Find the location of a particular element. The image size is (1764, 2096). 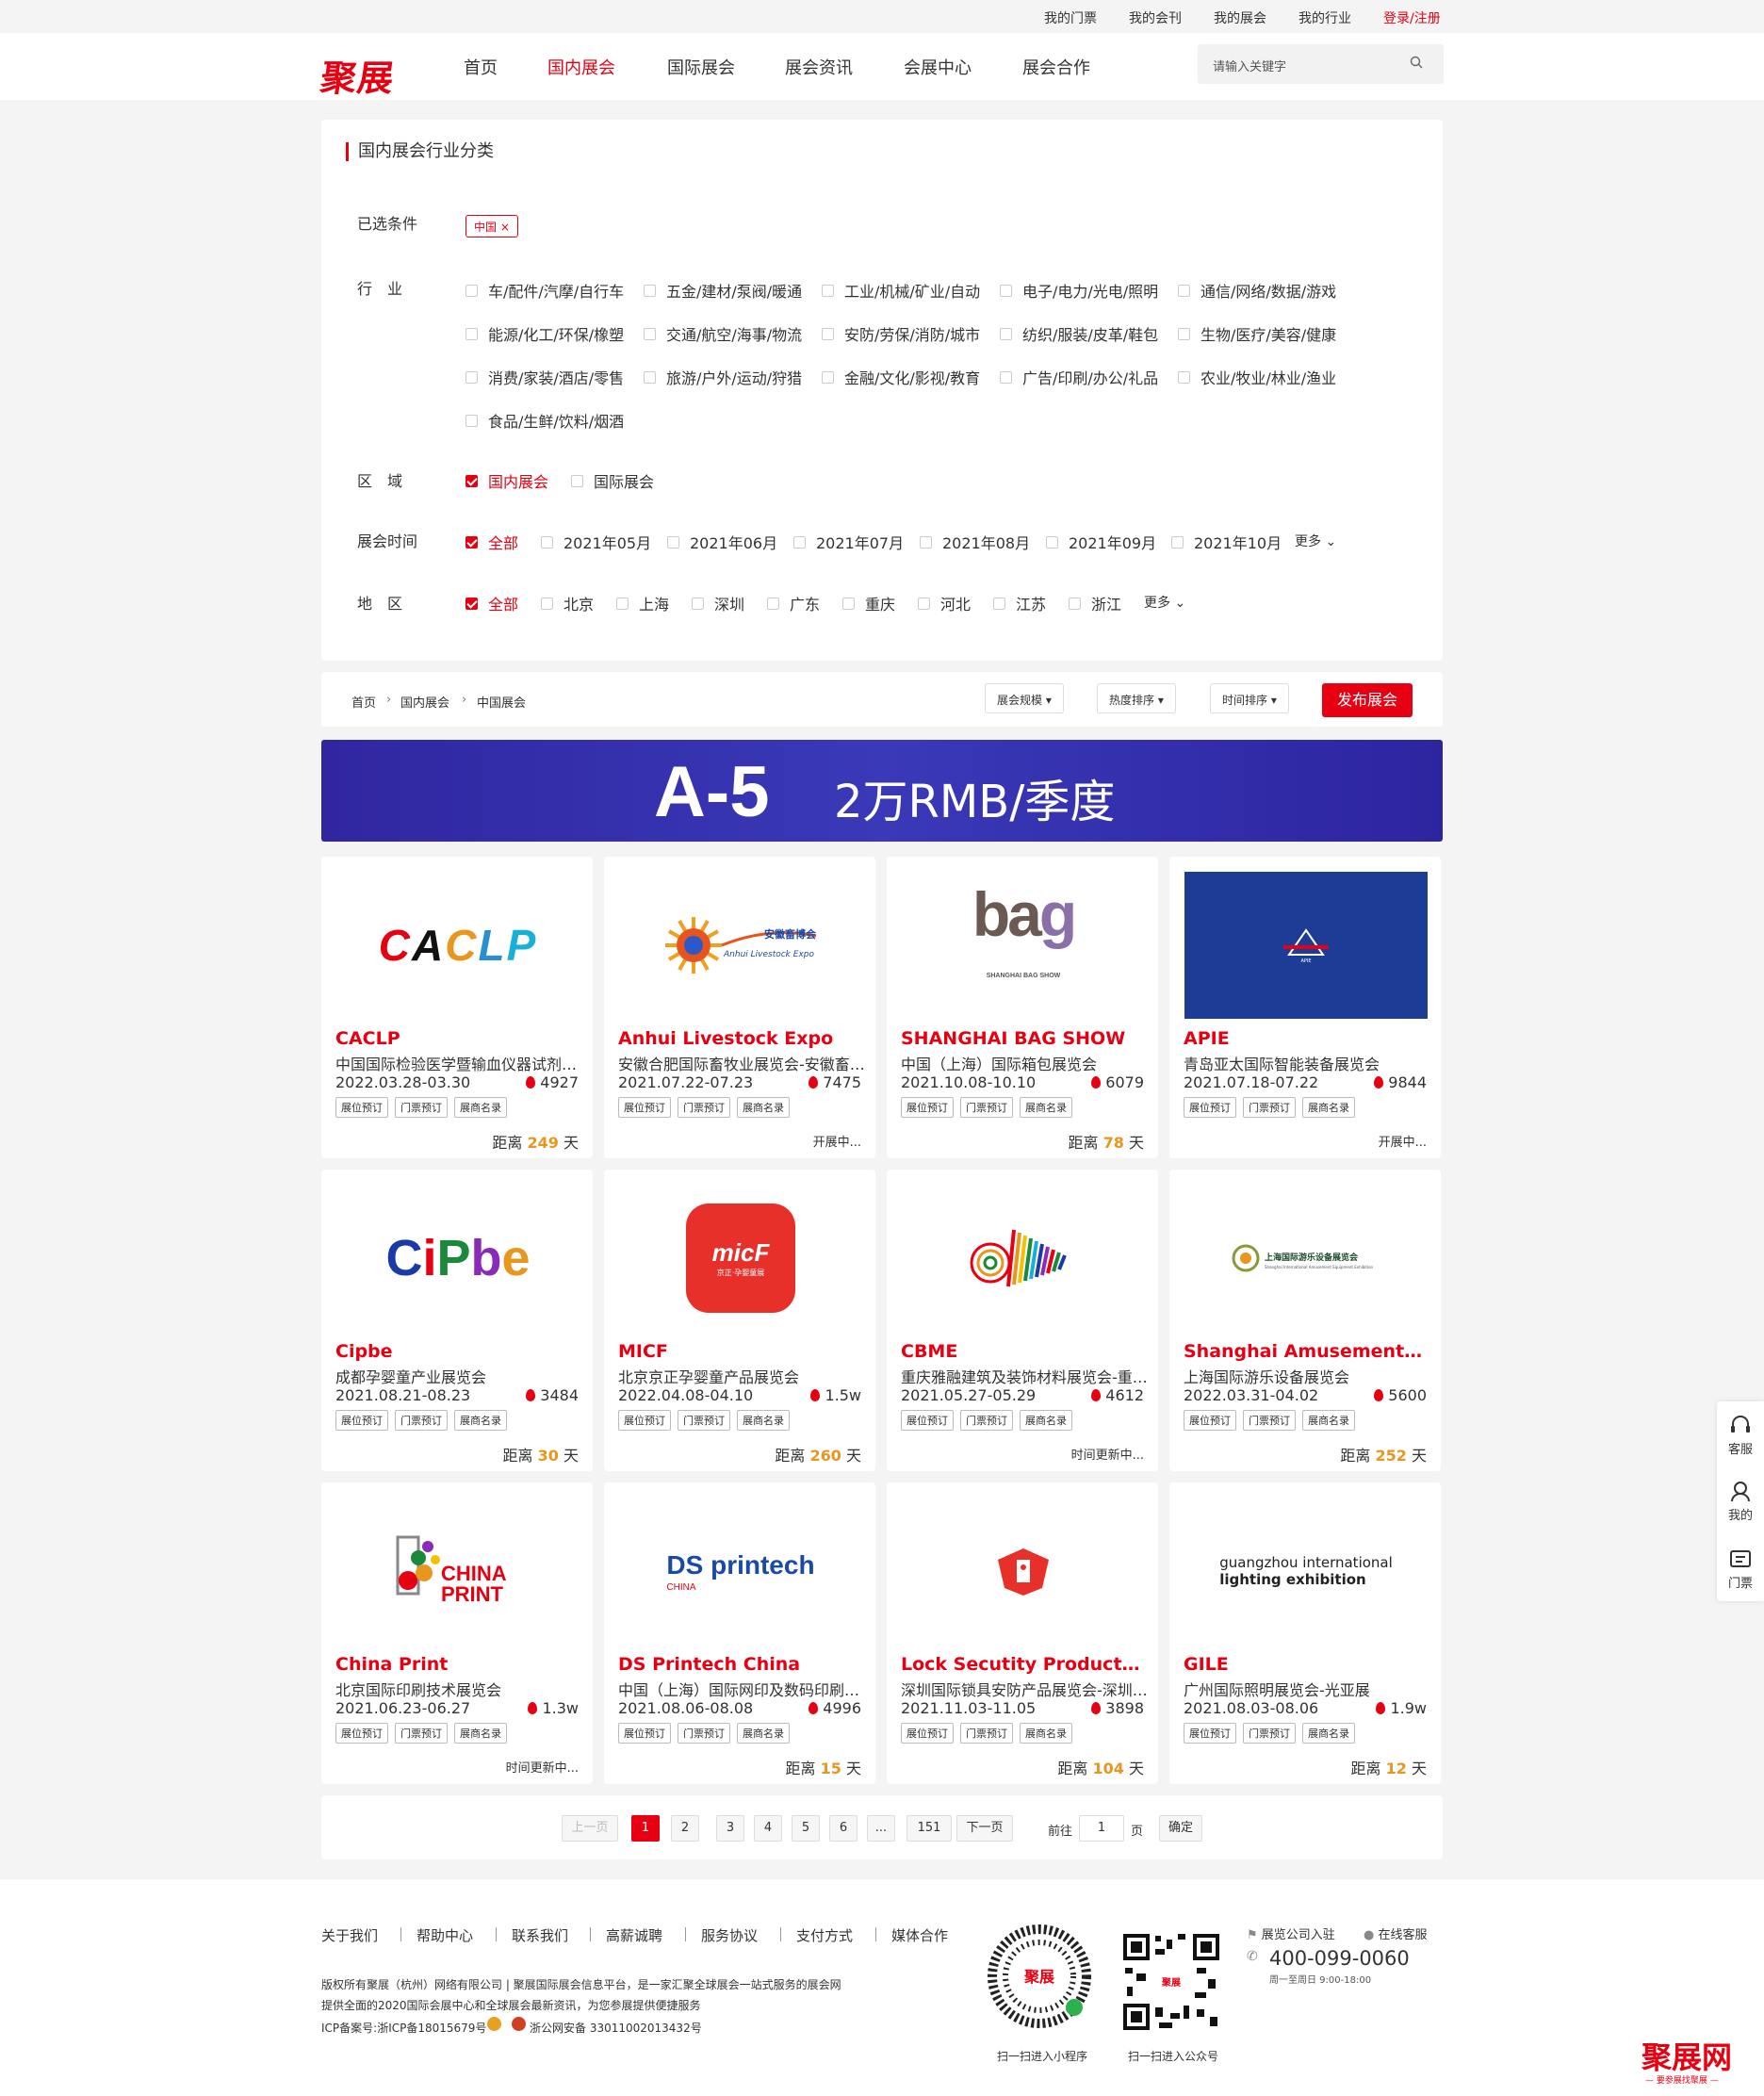

region-option-international: 国际展会 is located at coordinates (612, 481).